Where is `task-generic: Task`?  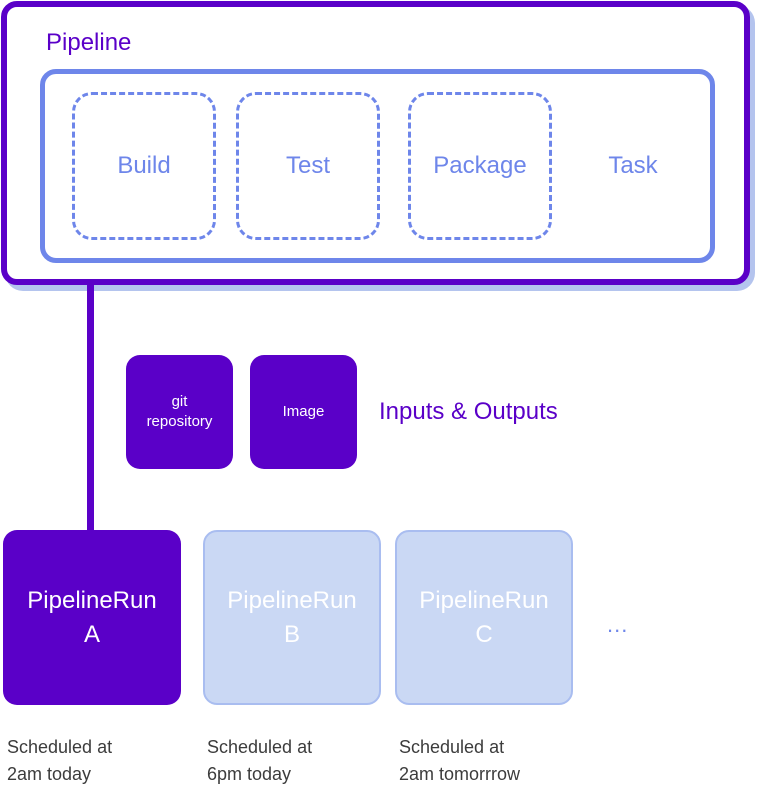 task-generic: Task is located at coordinates (633, 166).